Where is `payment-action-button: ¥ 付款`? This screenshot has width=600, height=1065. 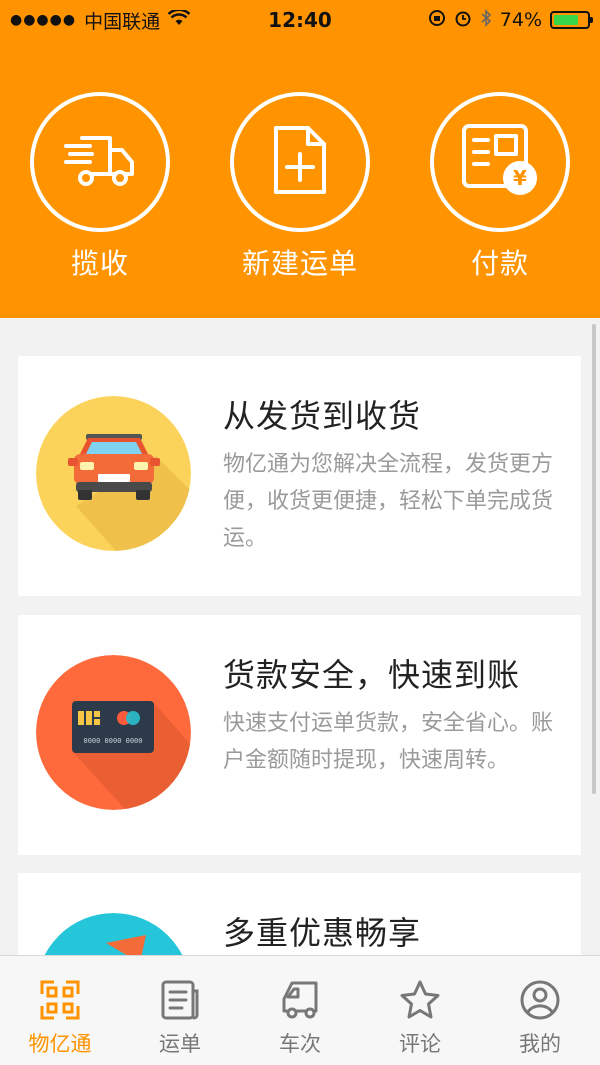
payment-action-button: ¥ 付款 is located at coordinates (500, 187).